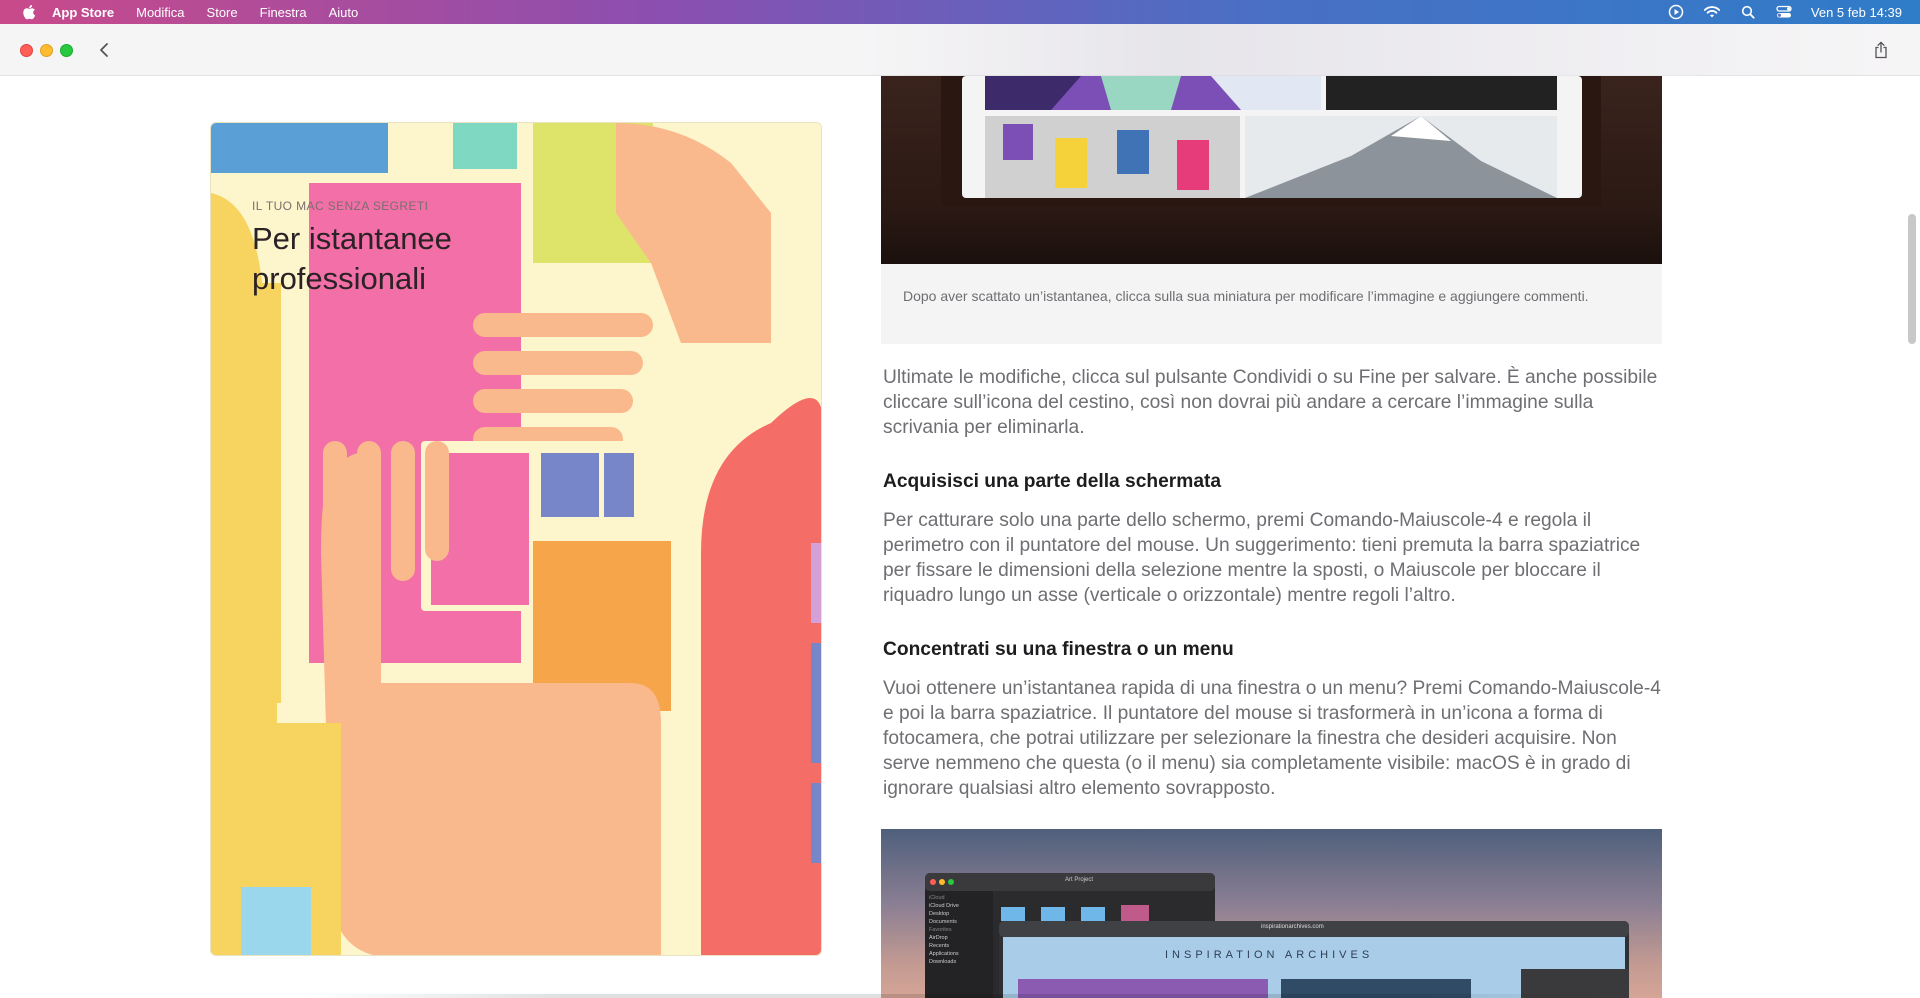 The width and height of the screenshot is (1920, 998). I want to click on sidebar-header: iCloud, so click(937, 898).